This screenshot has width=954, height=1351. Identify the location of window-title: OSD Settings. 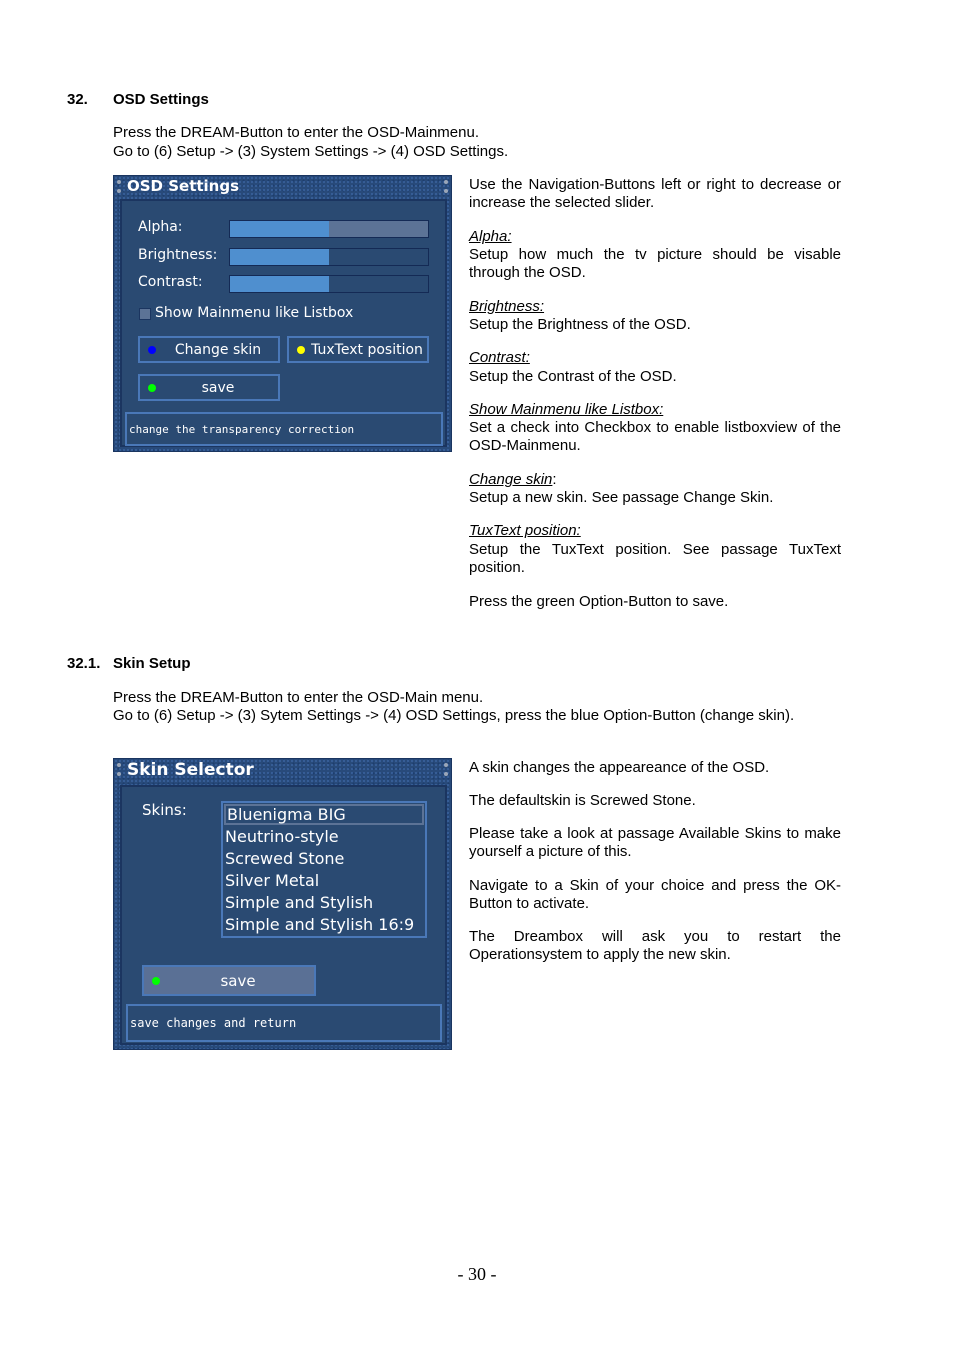
(183, 186).